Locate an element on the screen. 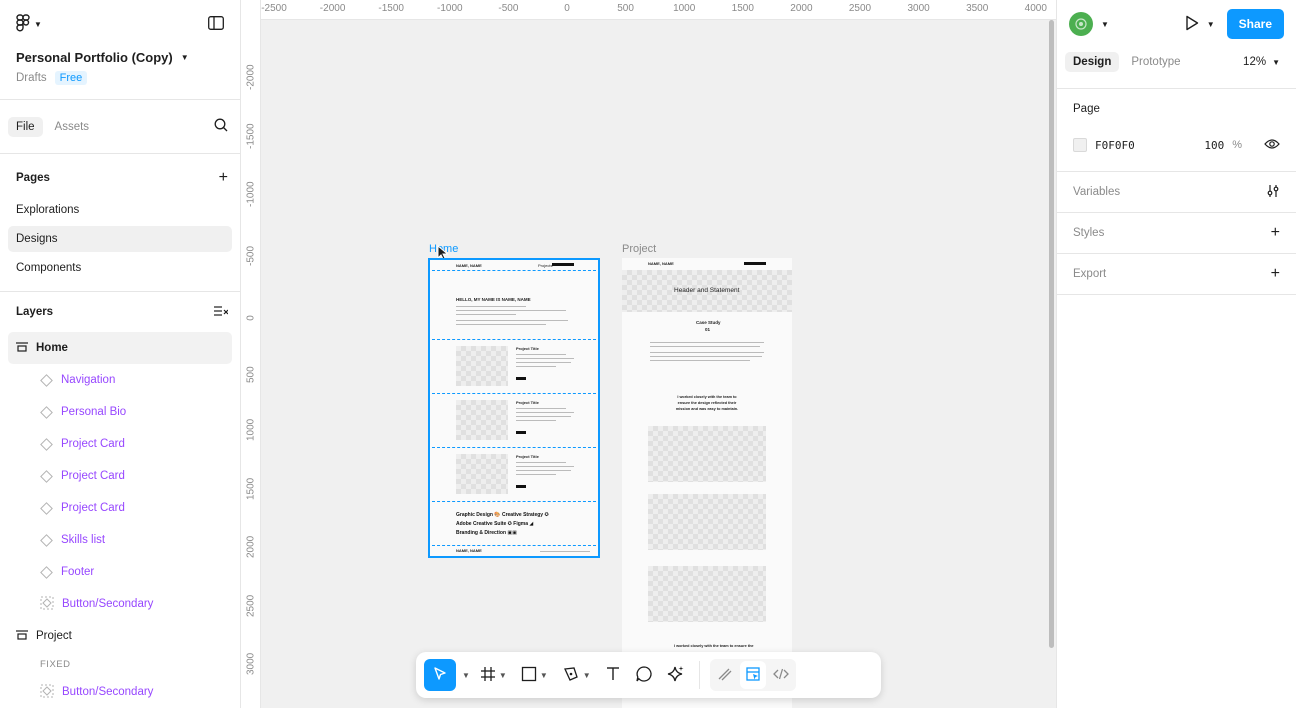 The width and height of the screenshot is (1296, 708). page-color-swatch is located at coordinates (1080, 145).